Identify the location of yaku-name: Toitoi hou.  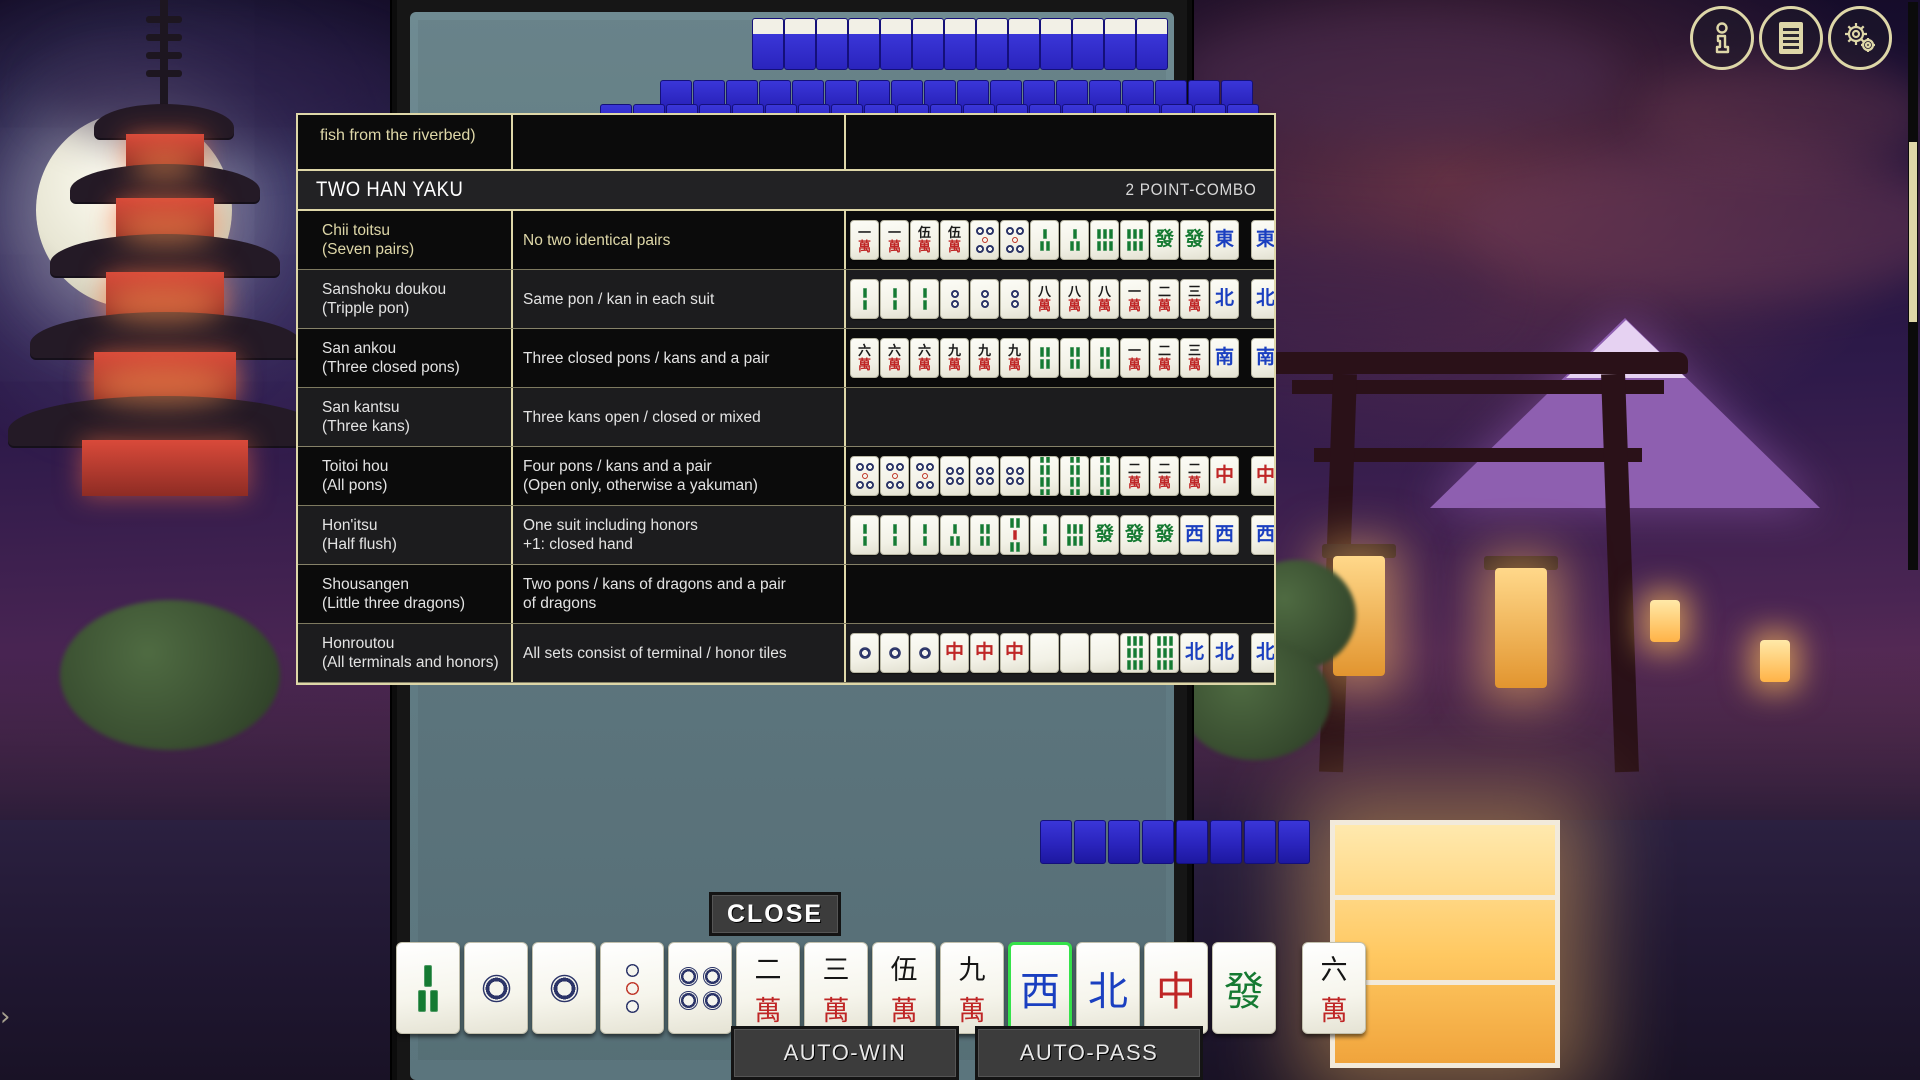
(355, 466).